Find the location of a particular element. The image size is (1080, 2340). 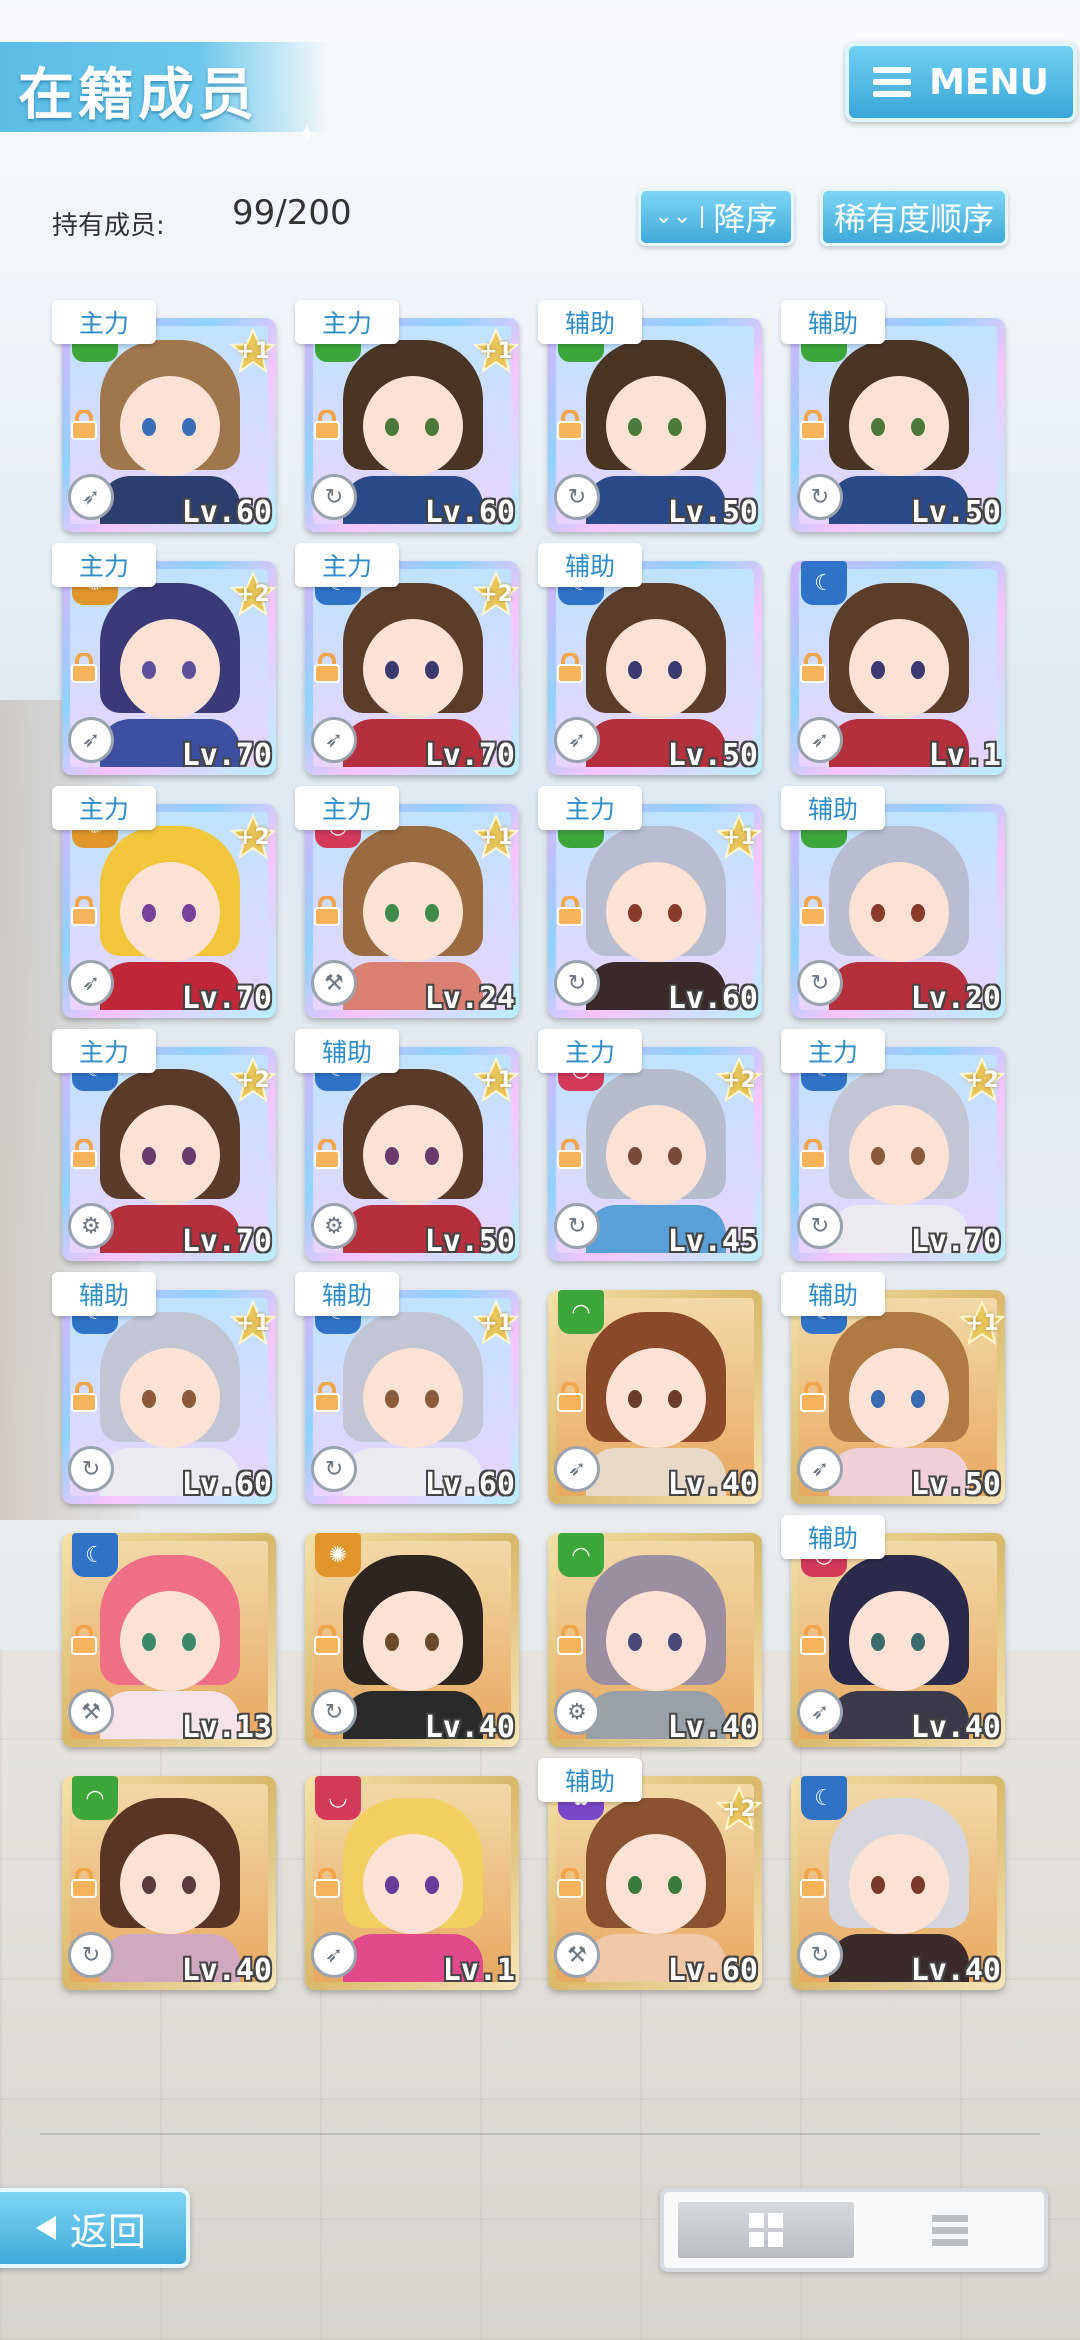

list-icon is located at coordinates (950, 2230).